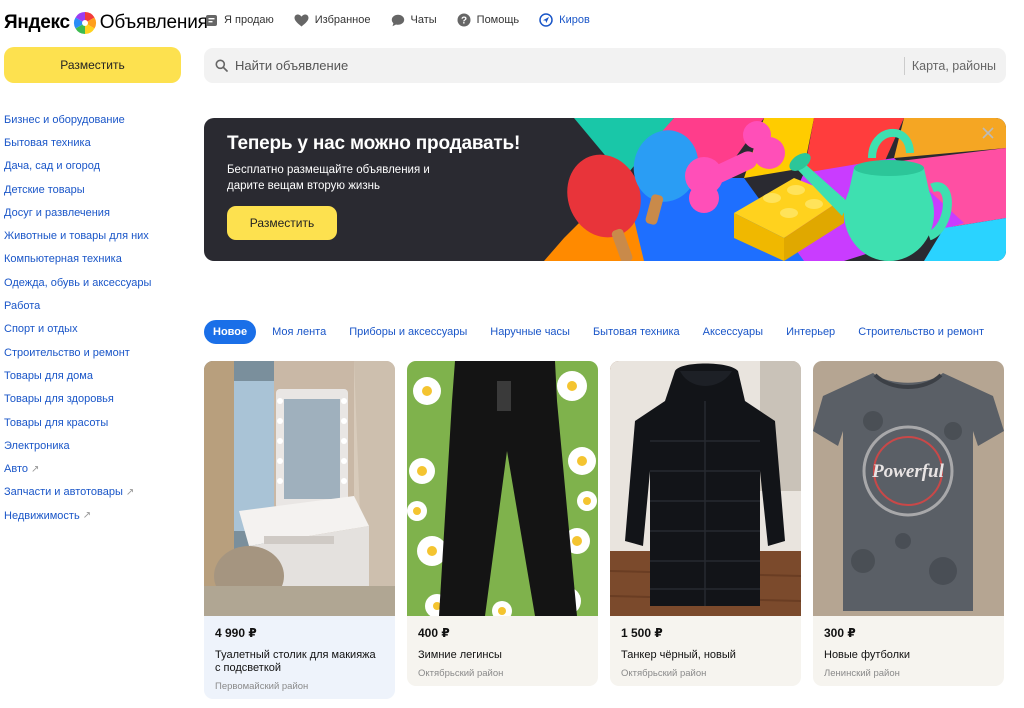  Describe the element at coordinates (867, 655) in the screenshot. I see `listing-title: Новые футболки` at that location.